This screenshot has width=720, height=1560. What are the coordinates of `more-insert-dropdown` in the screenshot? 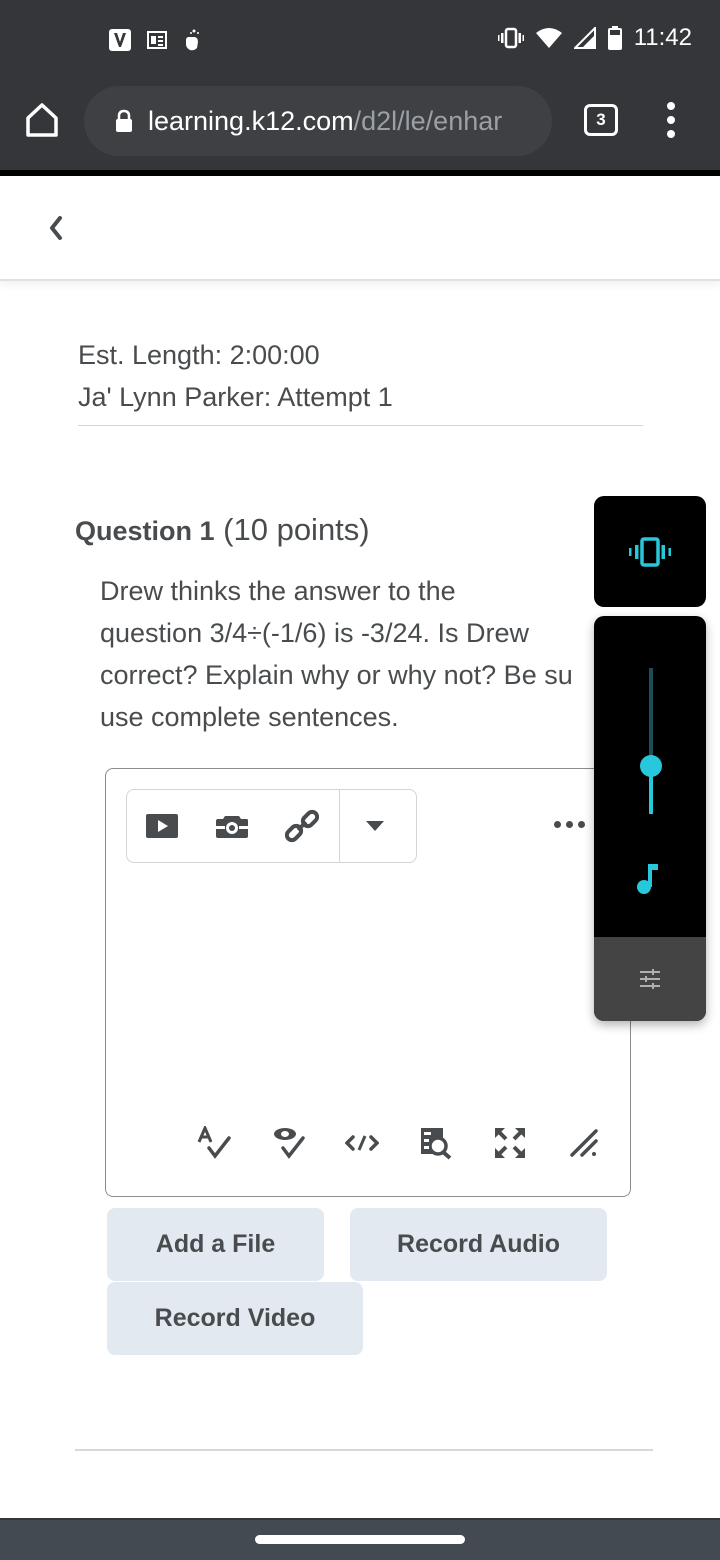 It's located at (375, 826).